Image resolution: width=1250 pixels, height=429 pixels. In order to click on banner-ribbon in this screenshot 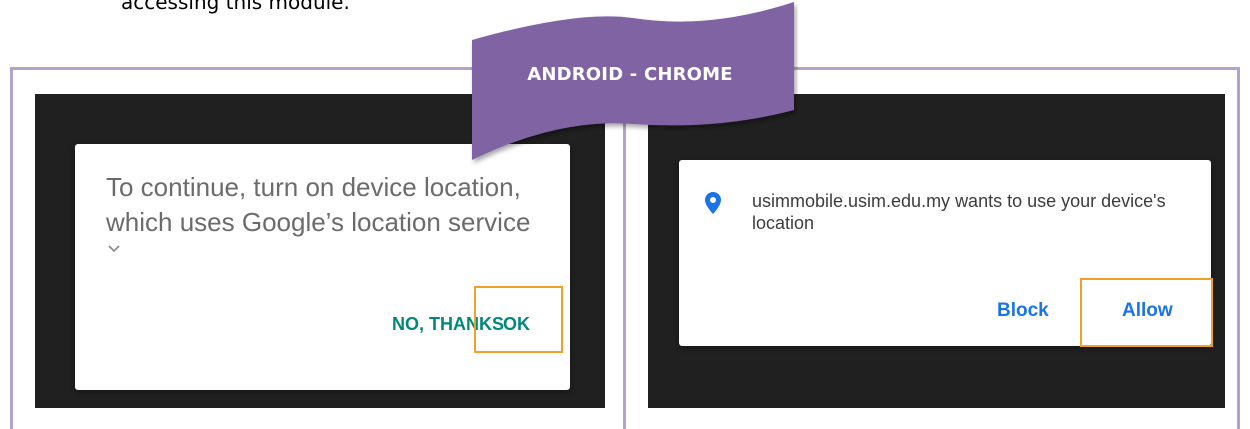, I will do `click(633, 81)`.